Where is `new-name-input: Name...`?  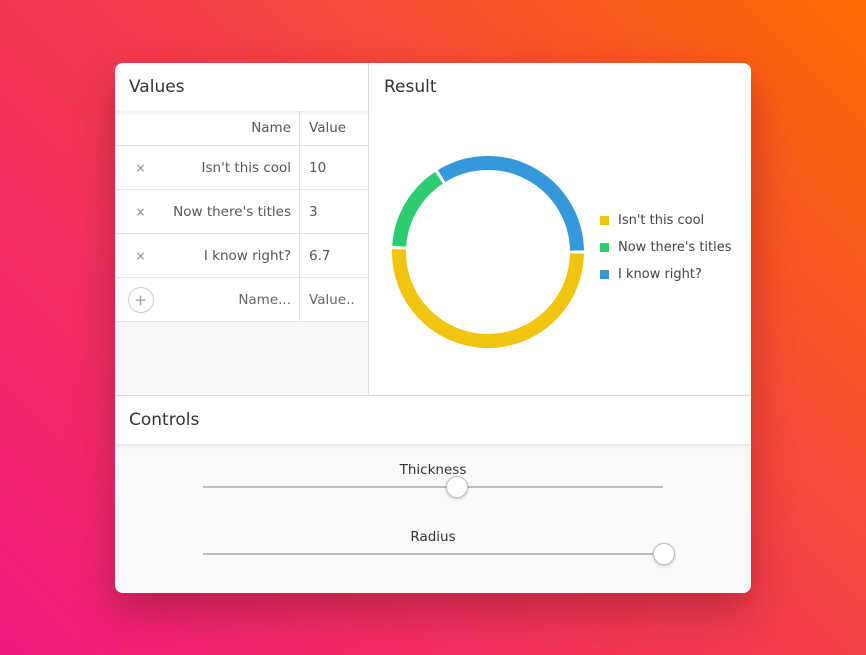 new-name-input: Name... is located at coordinates (233, 299).